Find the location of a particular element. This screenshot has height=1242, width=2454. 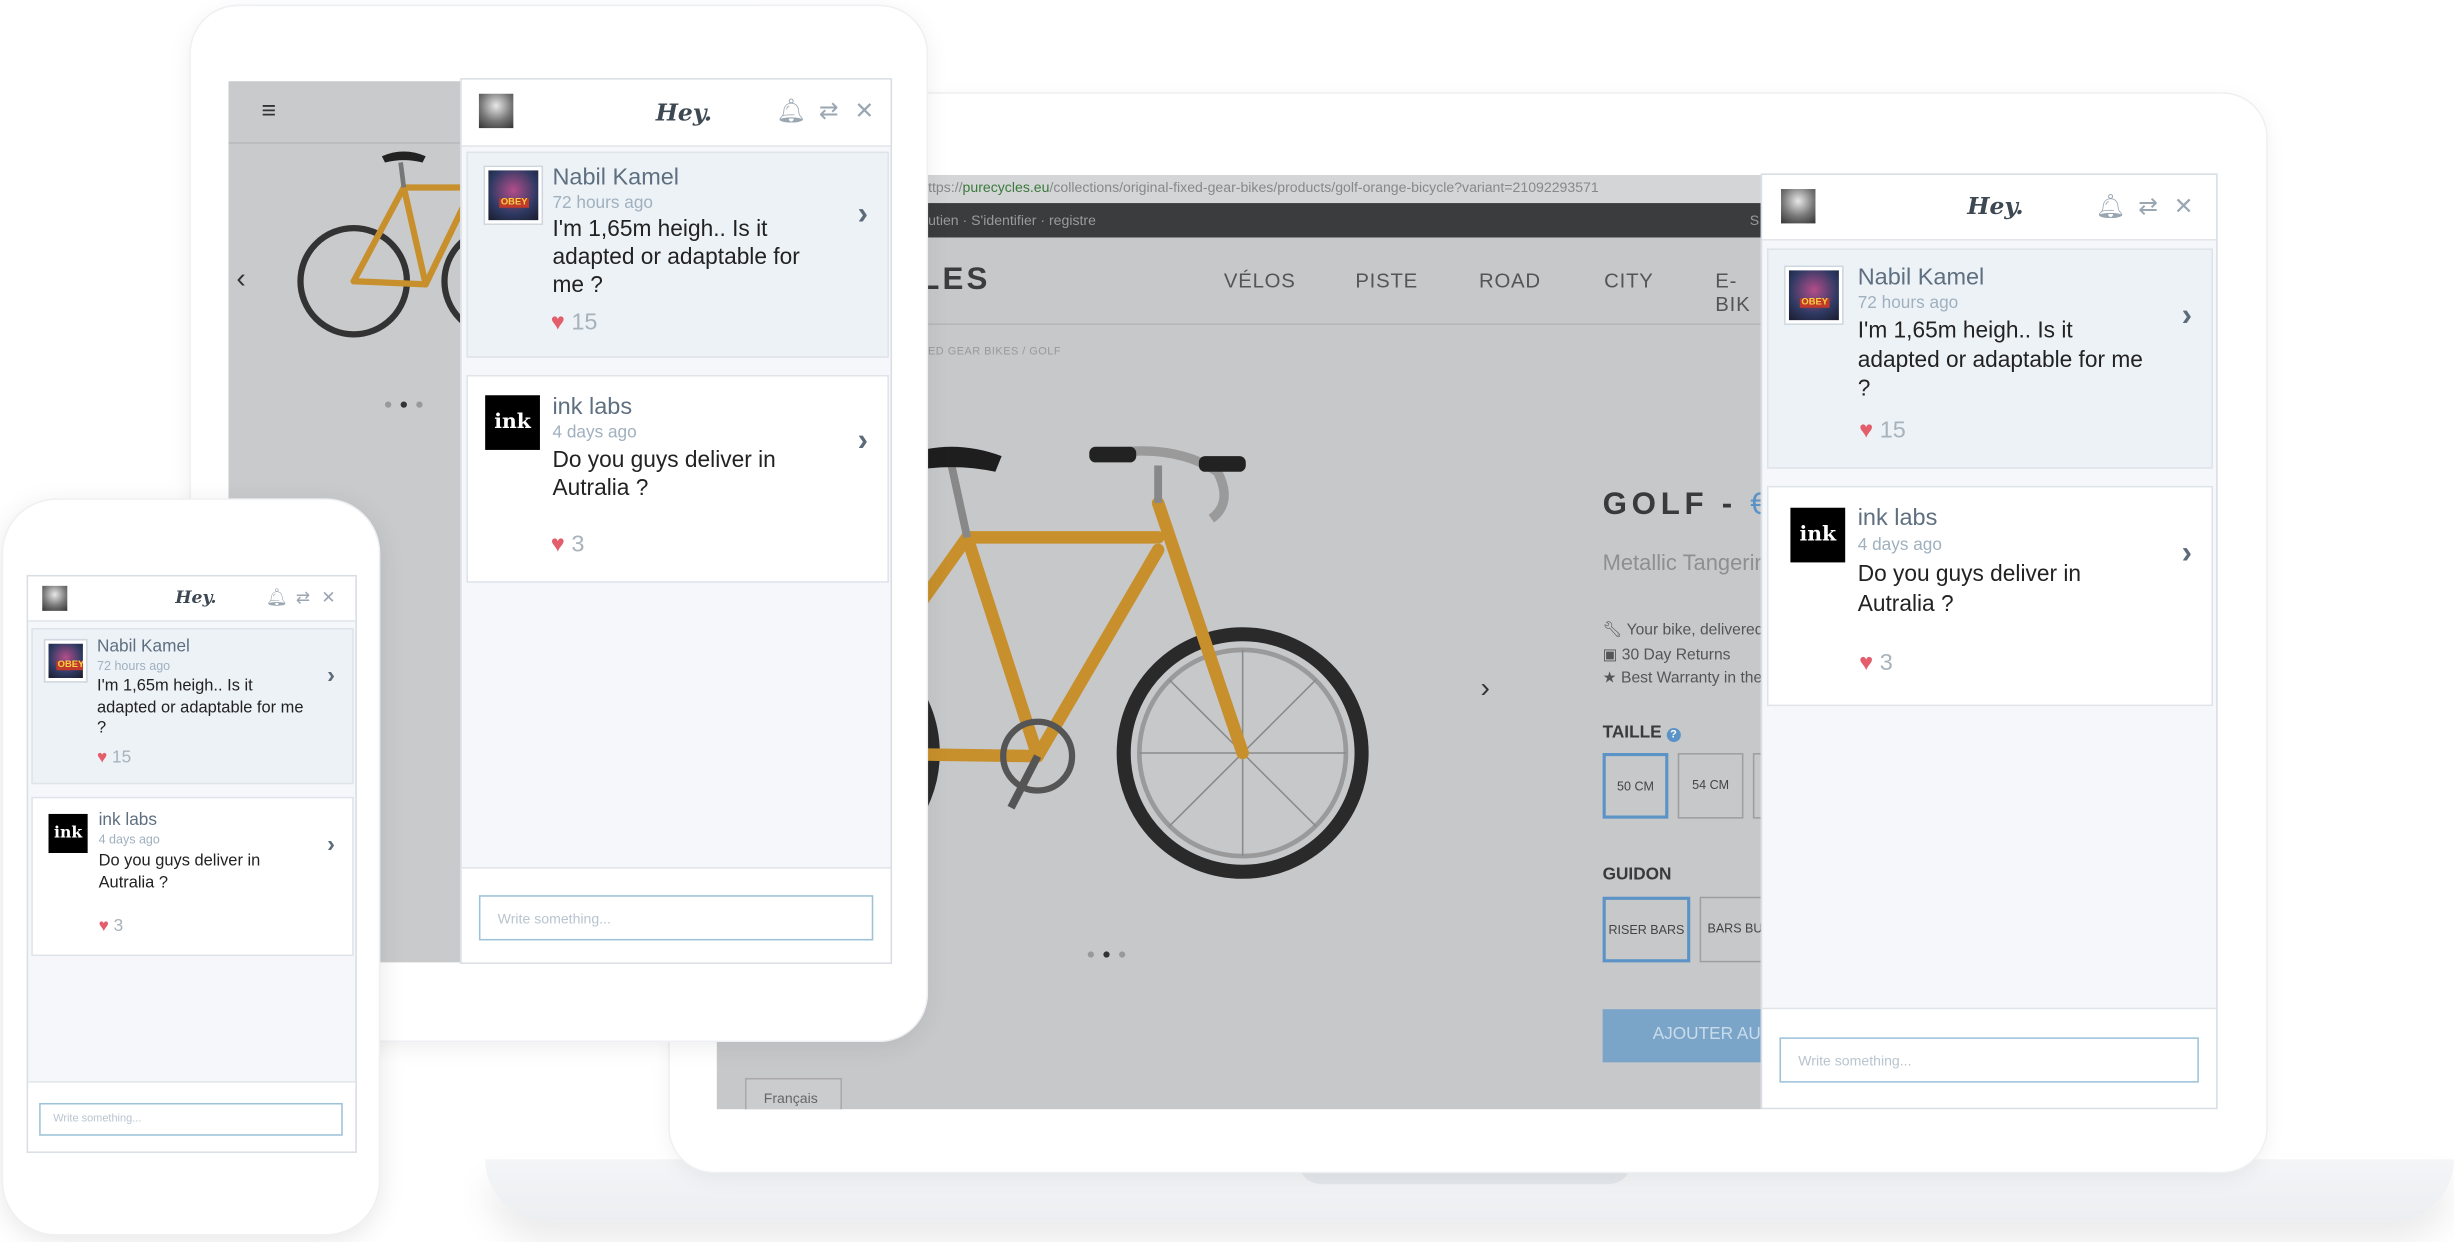

nav-item-velos: VÉLOS is located at coordinates (1260, 280).